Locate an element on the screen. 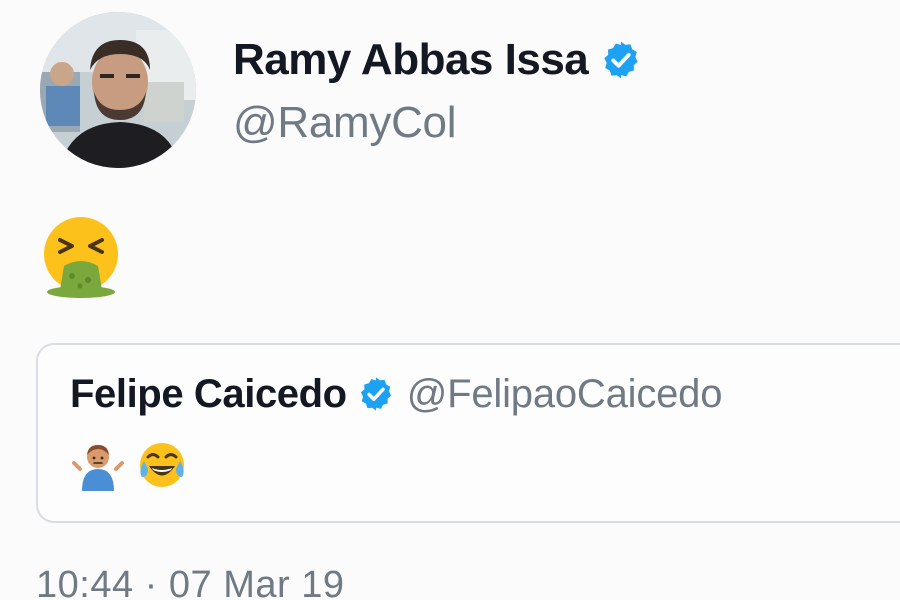  author-name-row: Ramy Abbas Issa is located at coordinates (437, 60).